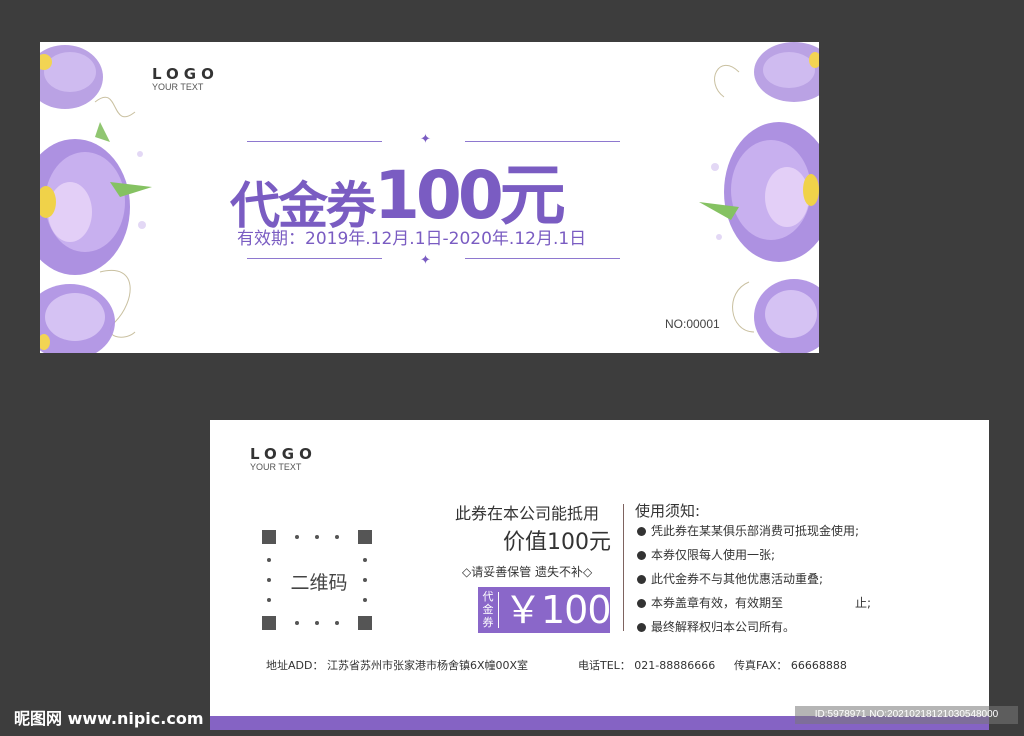 The width and height of the screenshot is (1024, 736). Describe the element at coordinates (906, 715) in the screenshot. I see `image-id-watermark: ID:5978971 NO:20210218121030548000` at that location.